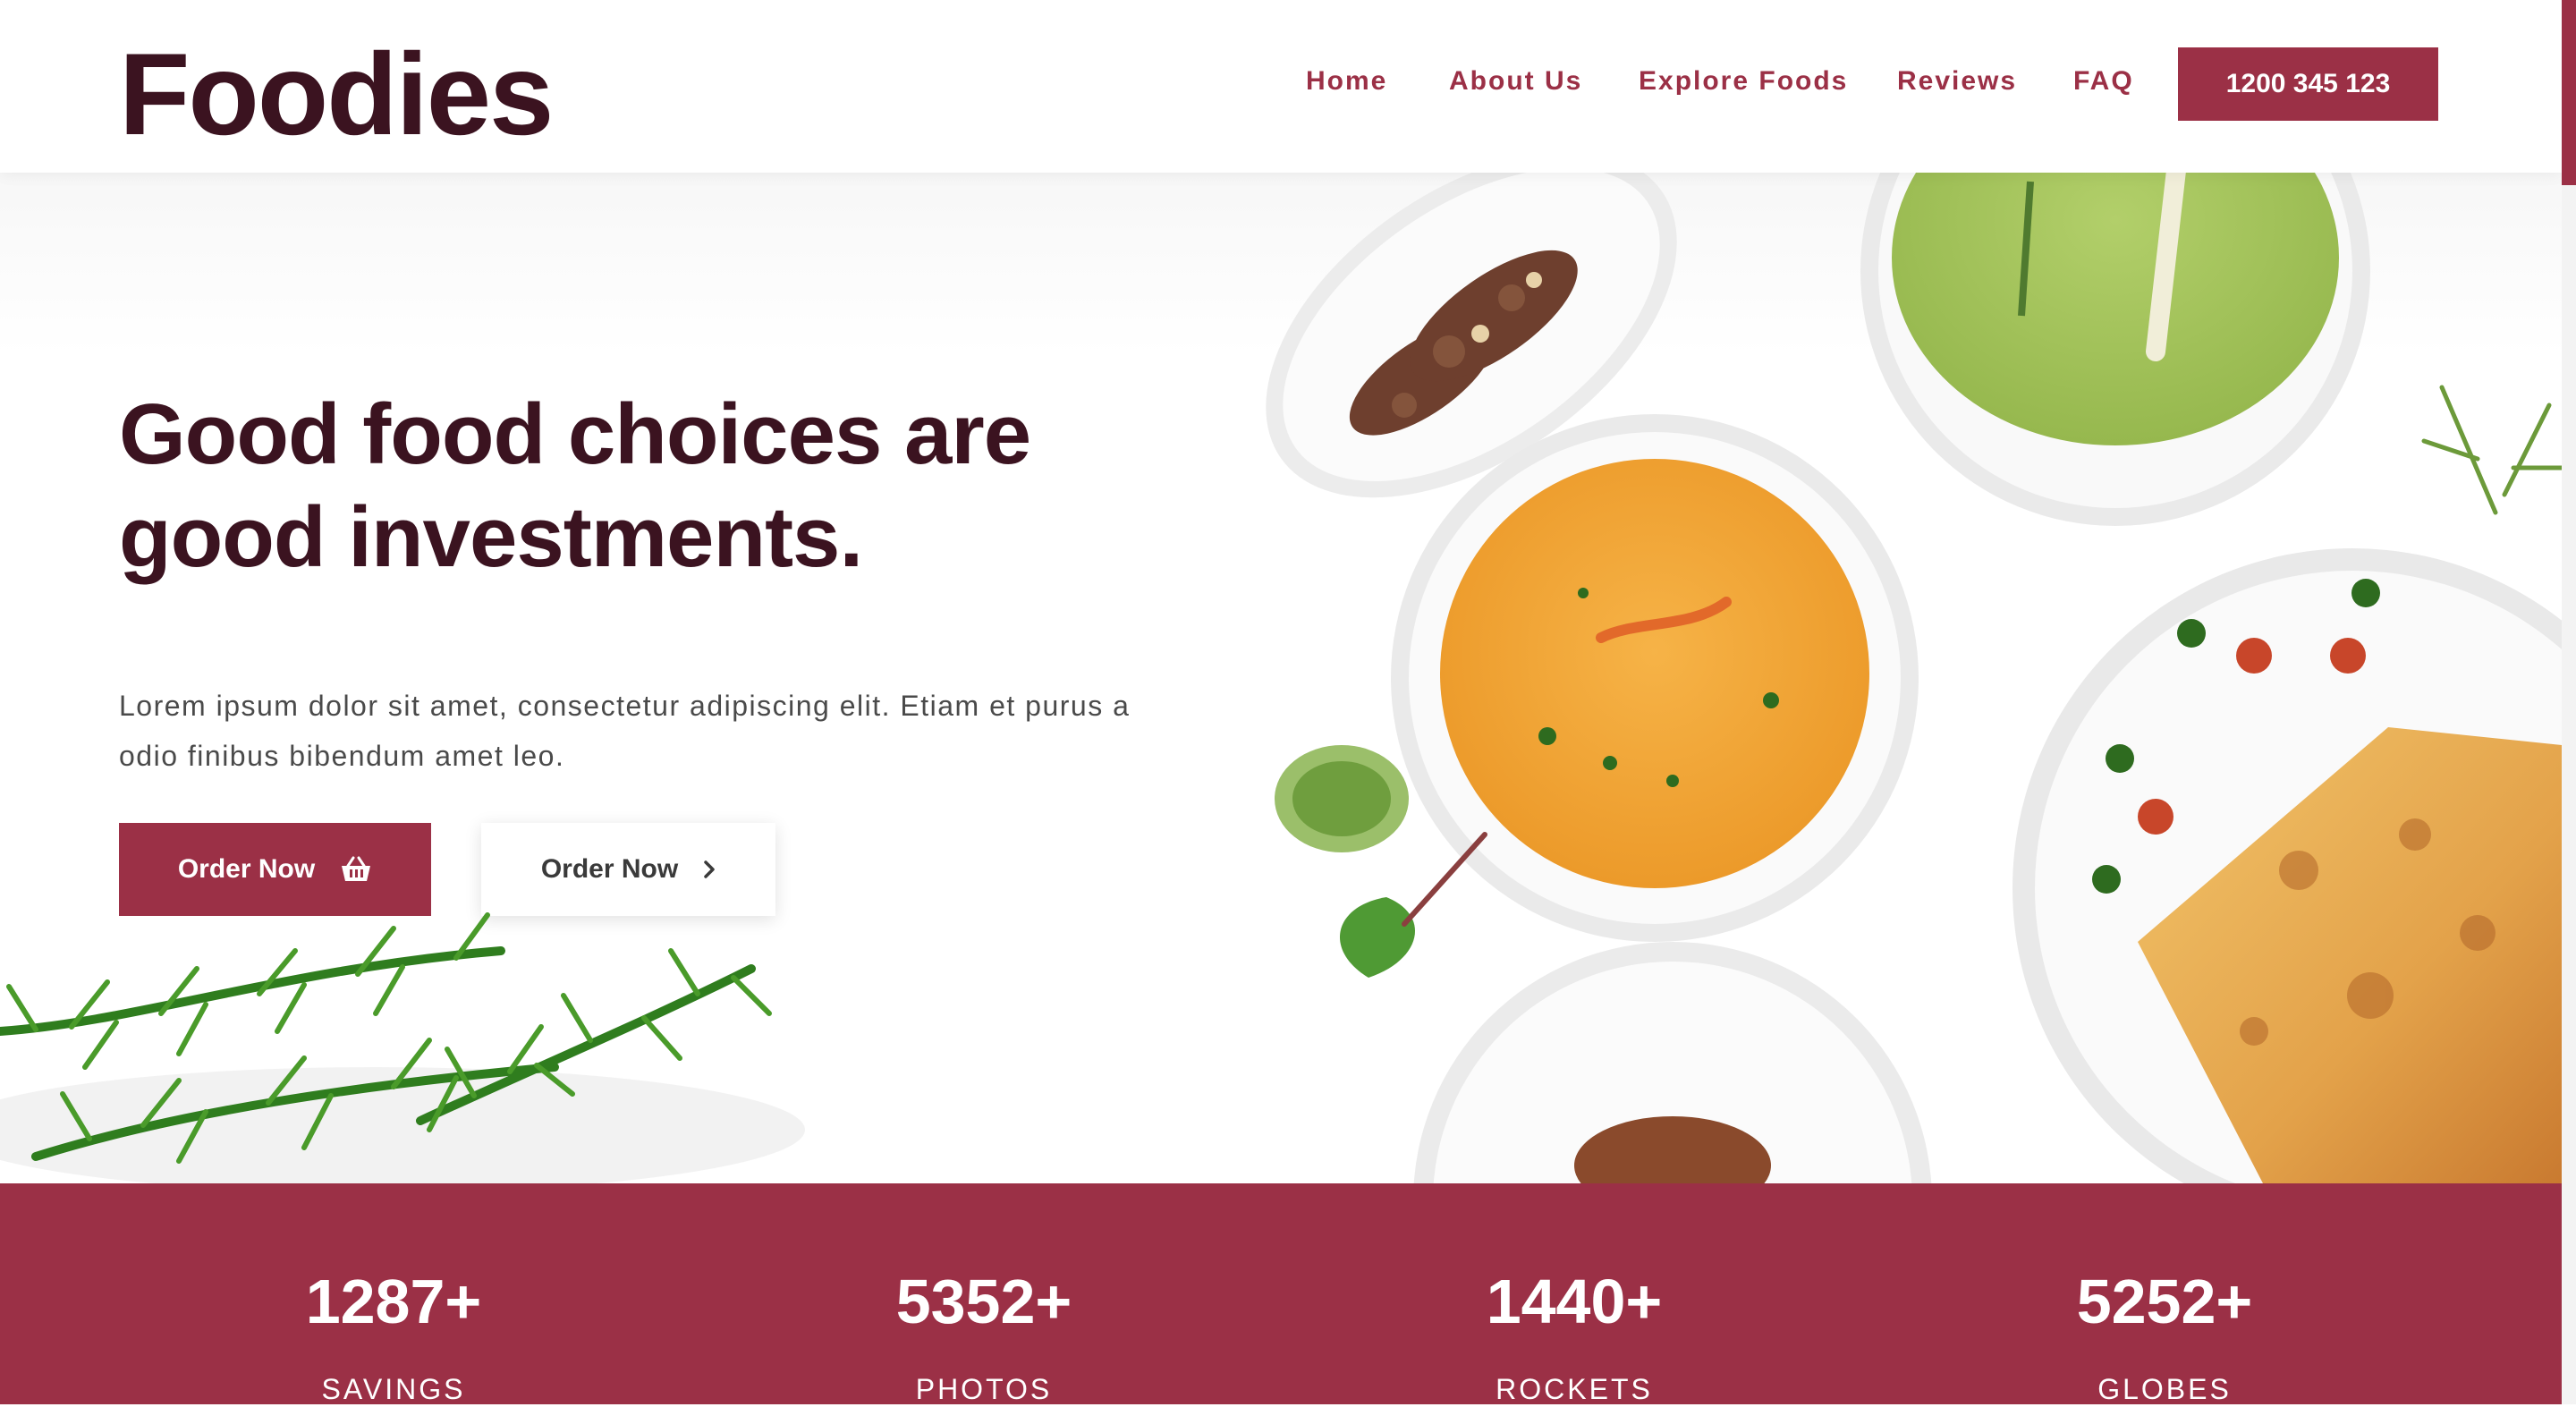 This screenshot has height=1407, width=2576. Describe the element at coordinates (2115, 349) in the screenshot. I see `green-soup-plate` at that location.